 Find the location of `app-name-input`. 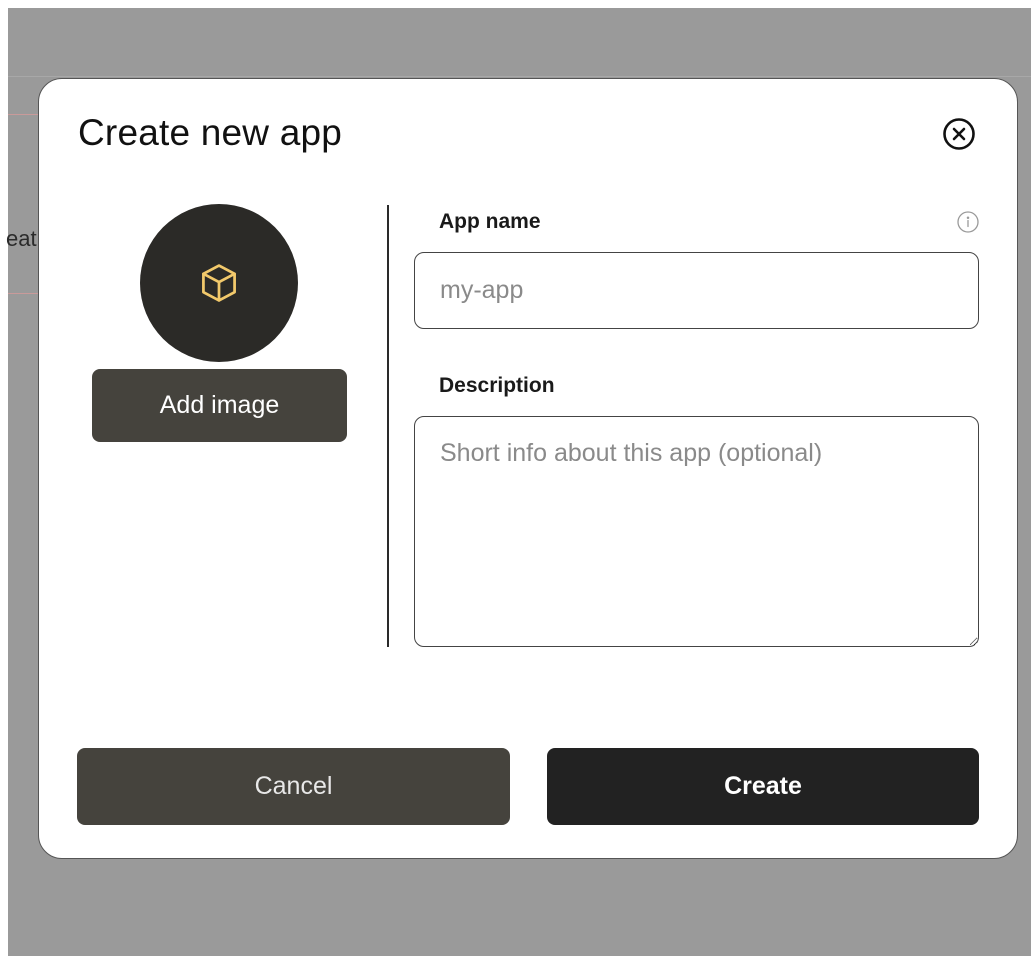

app-name-input is located at coordinates (696, 290).